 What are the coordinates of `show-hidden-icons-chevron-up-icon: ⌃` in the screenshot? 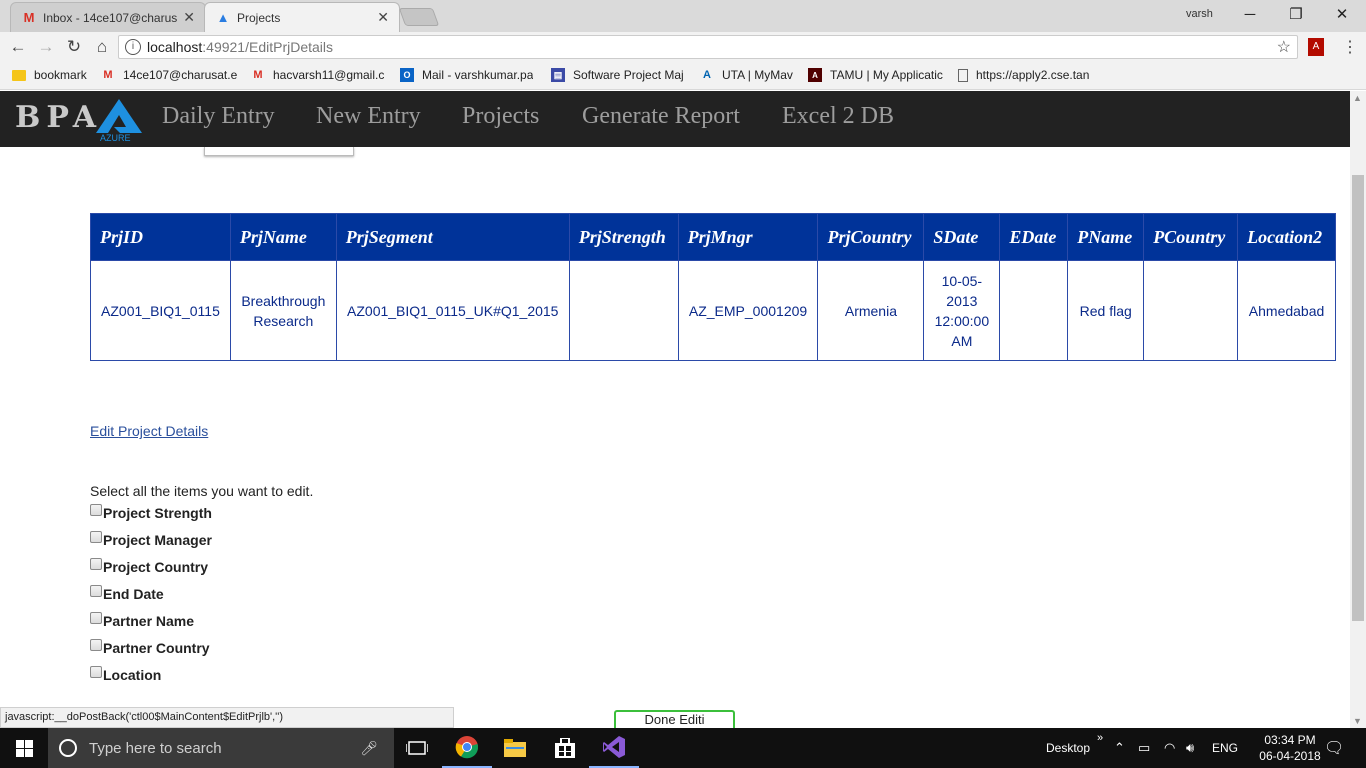 It's located at (1119, 748).